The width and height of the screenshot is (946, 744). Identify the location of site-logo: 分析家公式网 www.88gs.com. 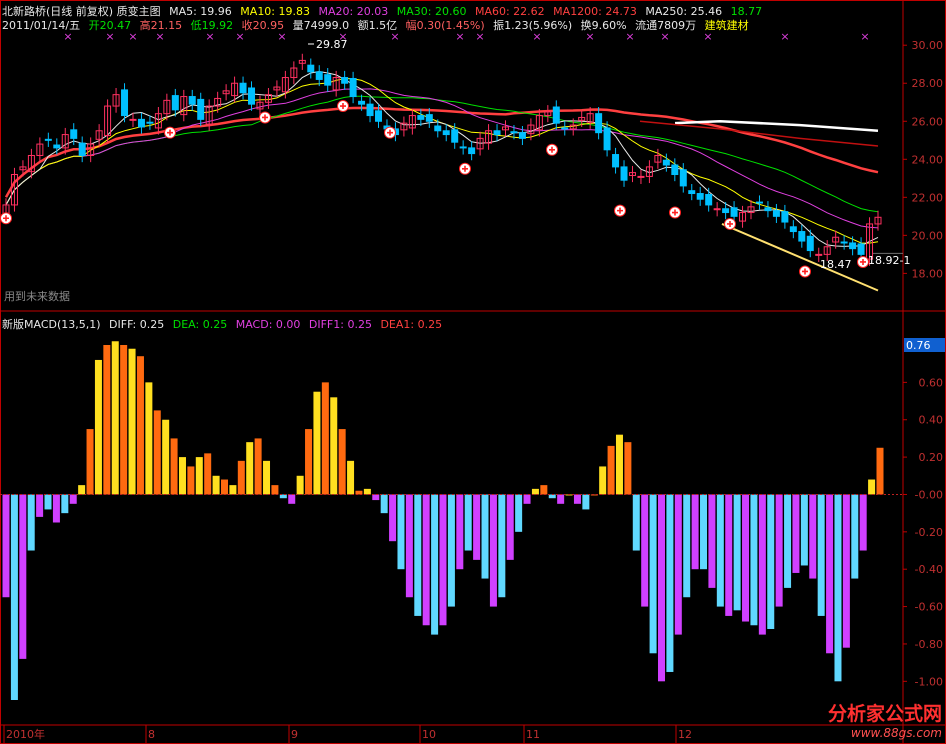
(884, 721).